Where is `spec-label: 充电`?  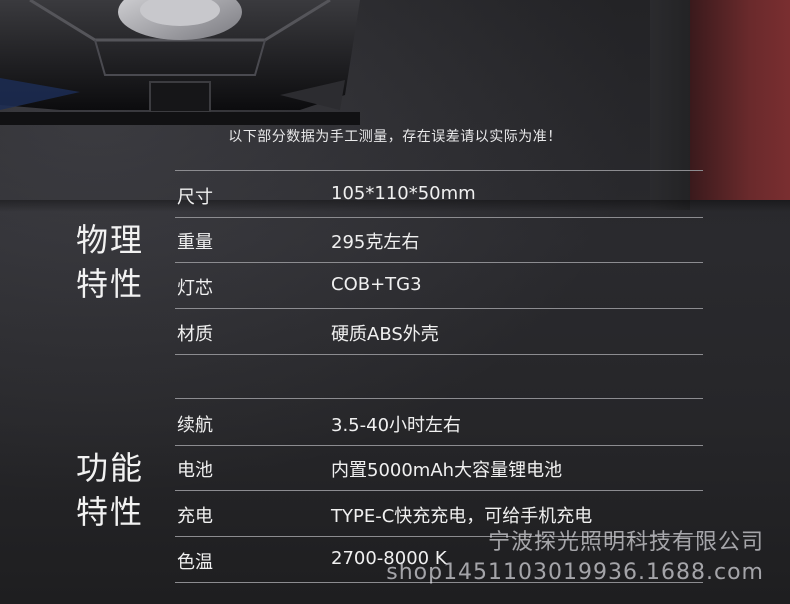 spec-label: 充电 is located at coordinates (195, 516).